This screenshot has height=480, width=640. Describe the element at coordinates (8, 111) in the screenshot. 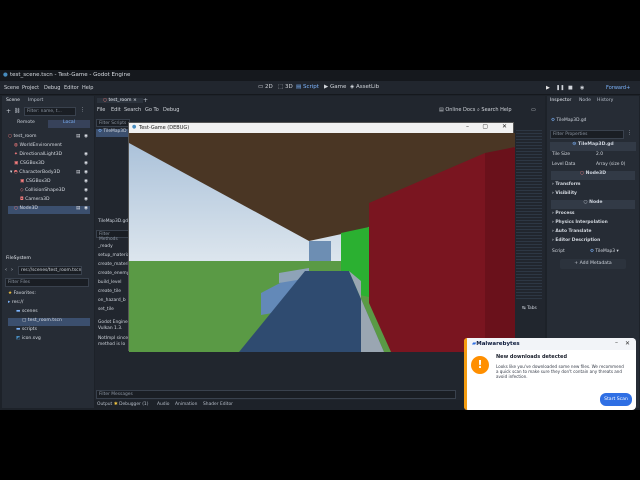

I see `add-node-icon: +` at that location.